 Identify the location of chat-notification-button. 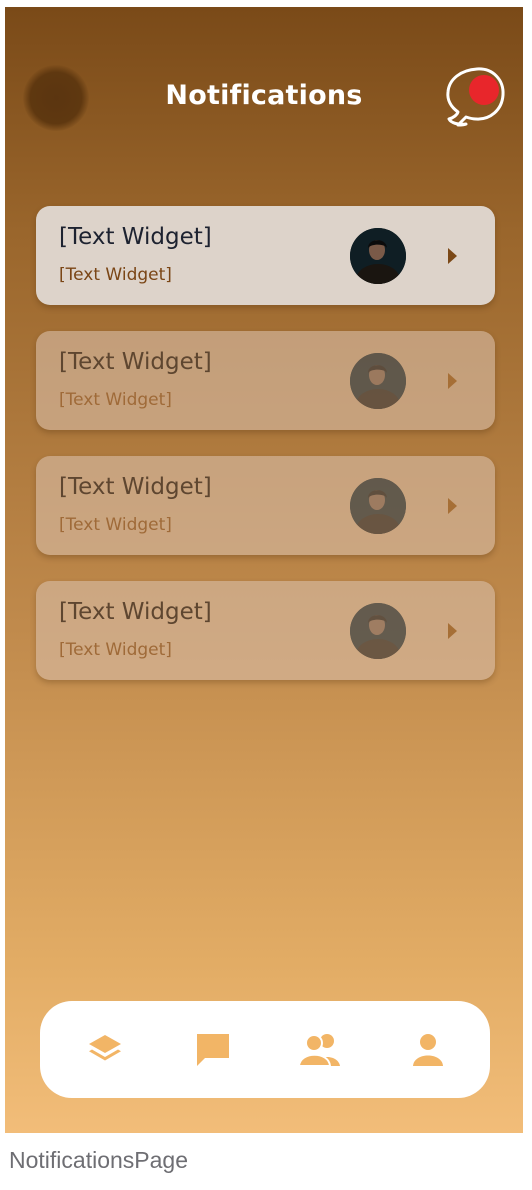
(476, 98).